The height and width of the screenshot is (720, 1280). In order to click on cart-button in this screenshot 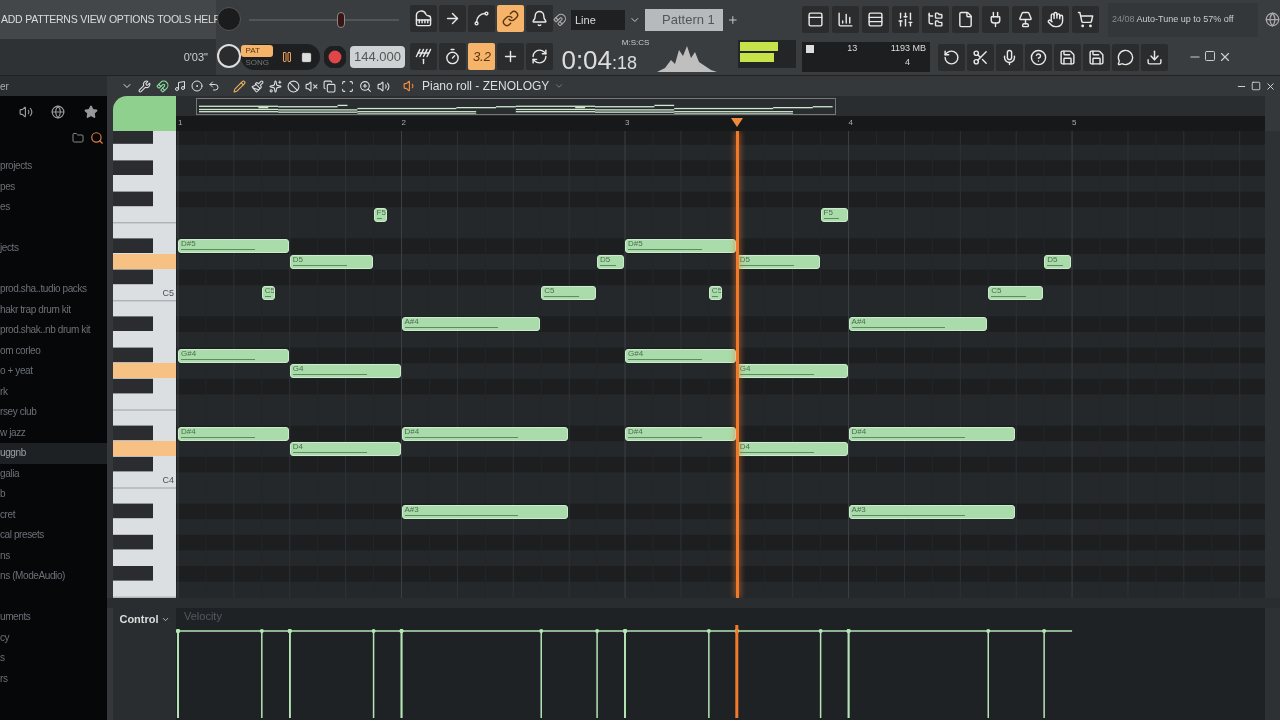, I will do `click(1085, 20)`.